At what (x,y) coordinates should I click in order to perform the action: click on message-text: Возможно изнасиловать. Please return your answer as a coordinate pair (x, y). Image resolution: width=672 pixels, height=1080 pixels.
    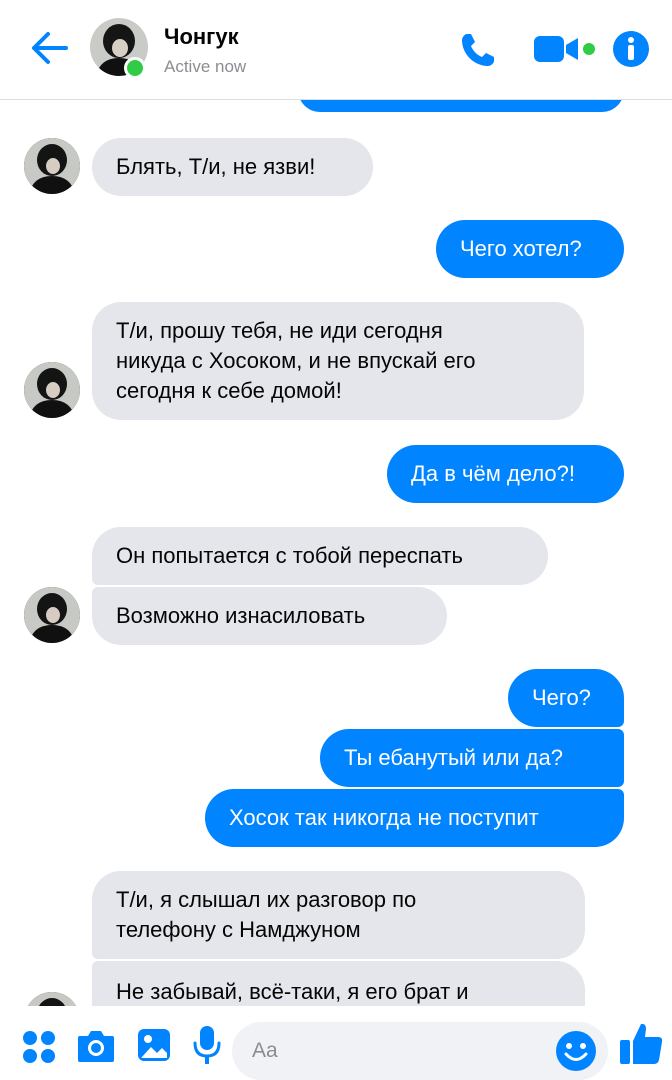
    Looking at the image, I should click on (241, 615).